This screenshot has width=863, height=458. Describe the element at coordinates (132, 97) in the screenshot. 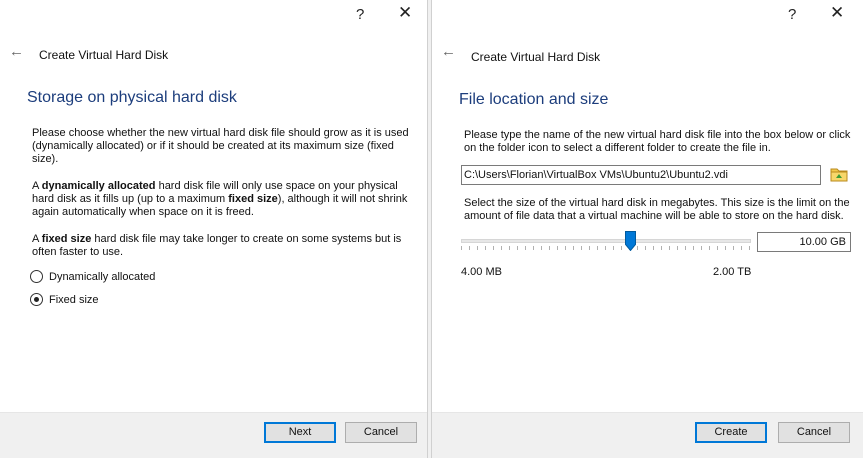

I see `page-title: Storage on physical hard disk` at that location.